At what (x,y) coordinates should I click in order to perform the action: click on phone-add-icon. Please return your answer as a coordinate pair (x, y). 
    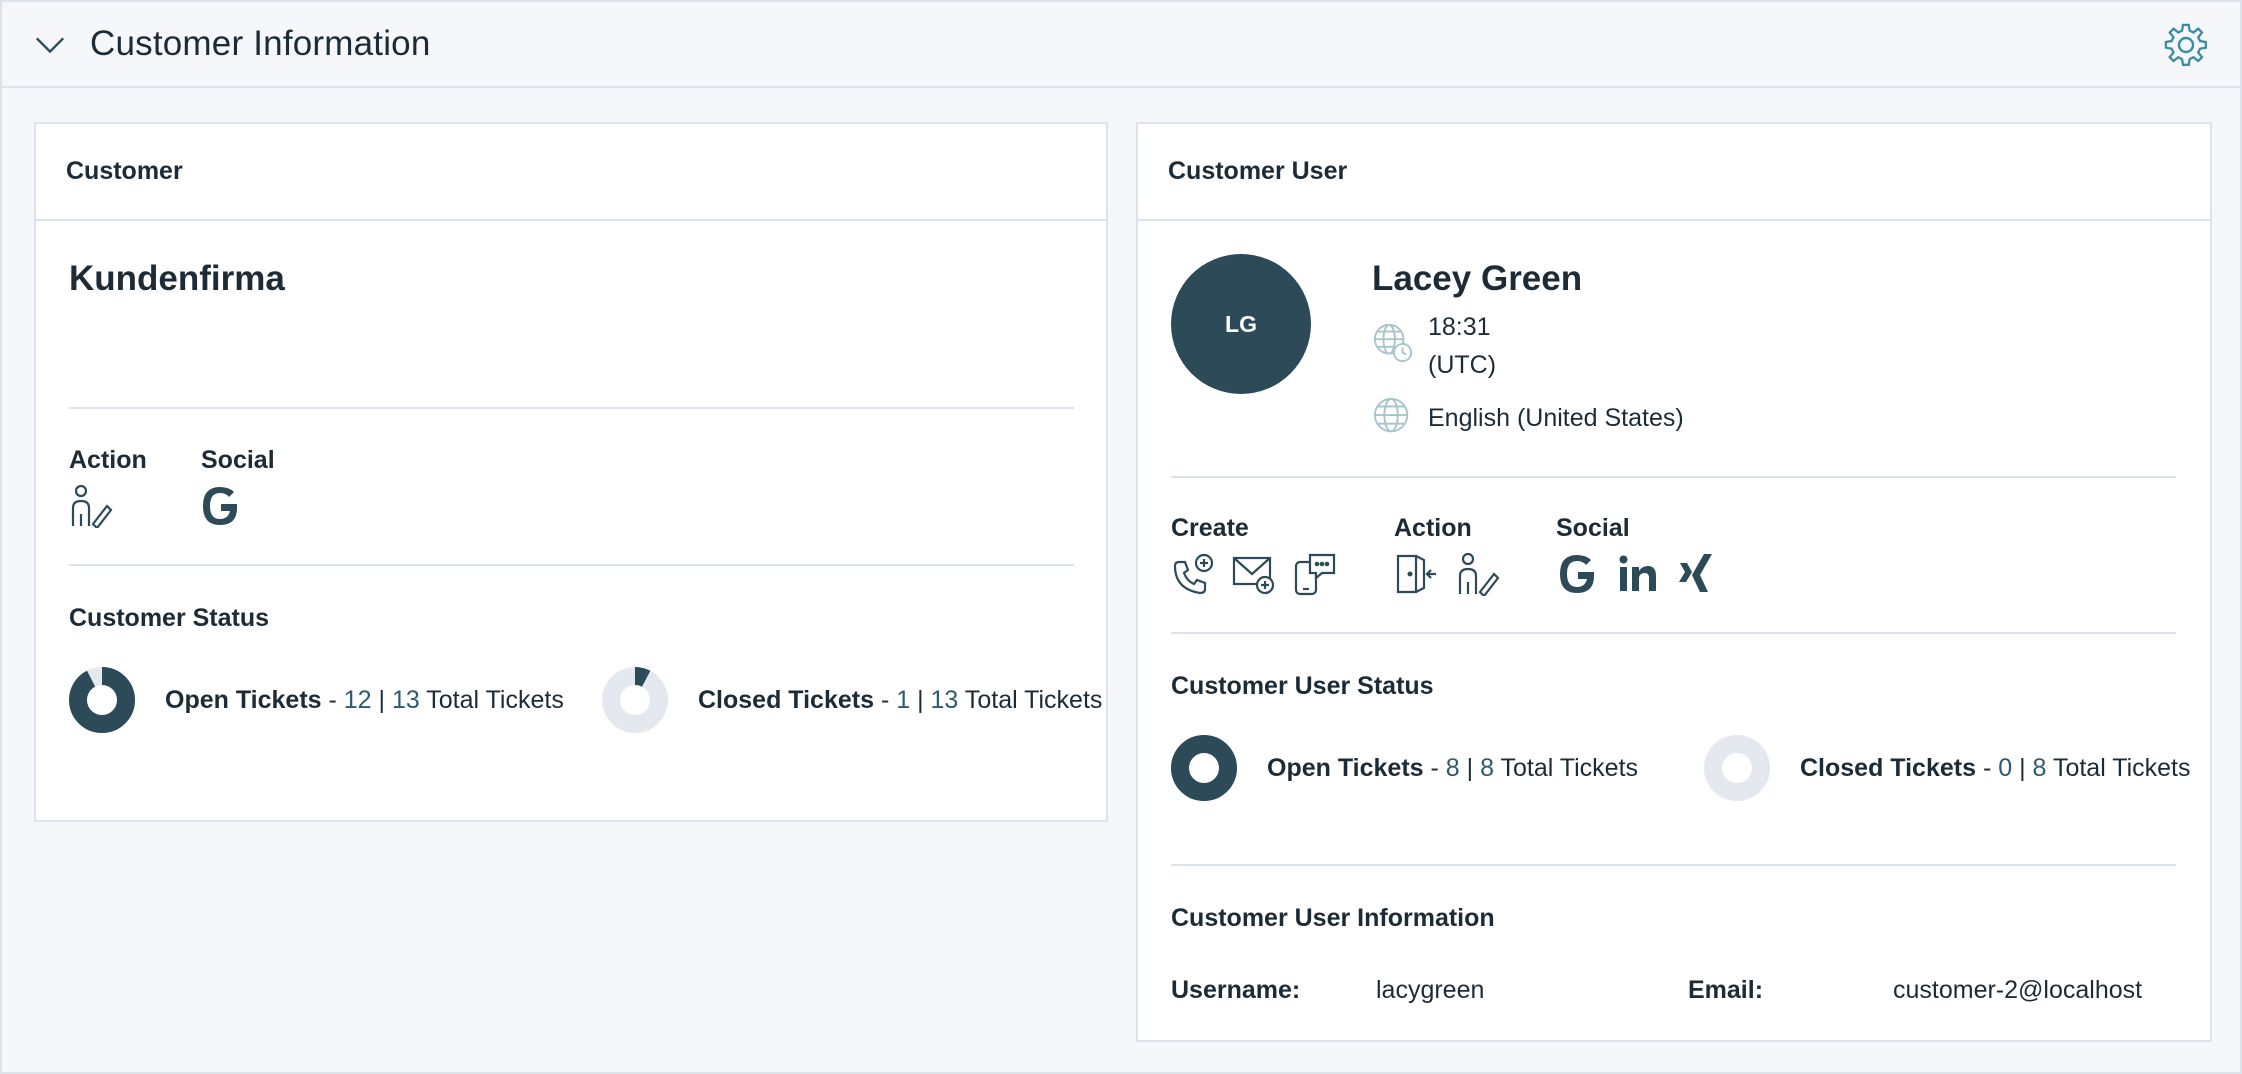
    Looking at the image, I should click on (1193, 574).